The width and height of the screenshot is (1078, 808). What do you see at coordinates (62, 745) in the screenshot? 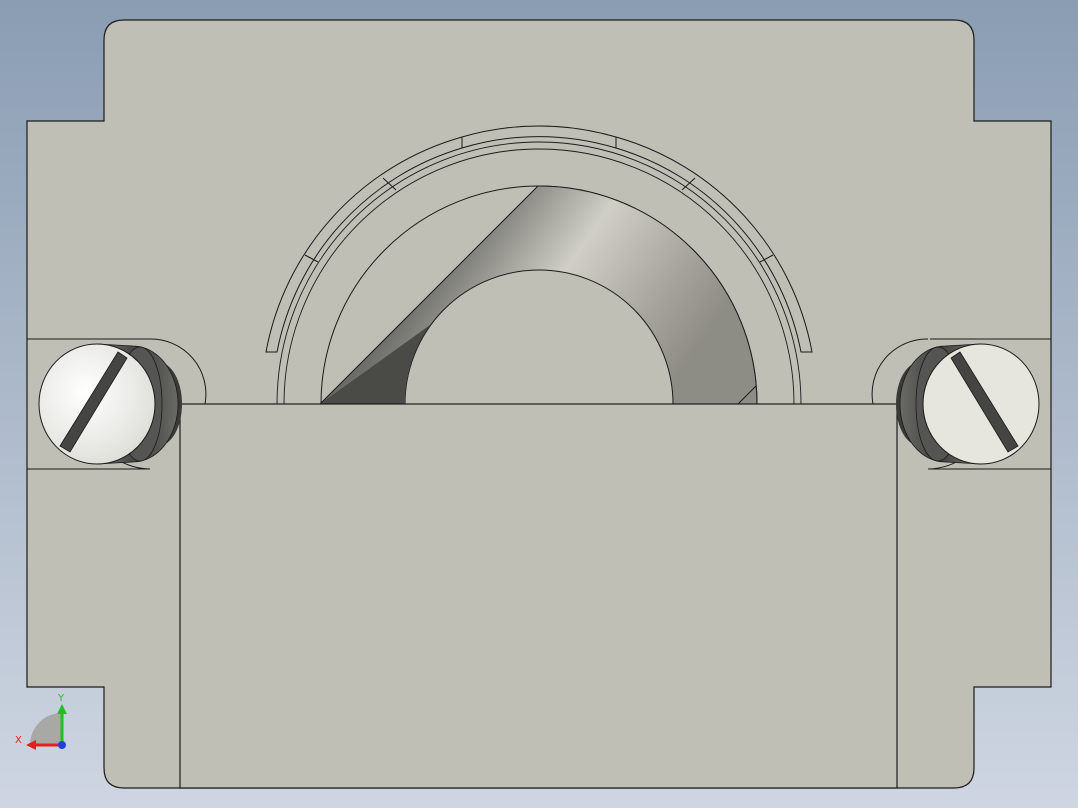
I see `triad-z-axis` at bounding box center [62, 745].